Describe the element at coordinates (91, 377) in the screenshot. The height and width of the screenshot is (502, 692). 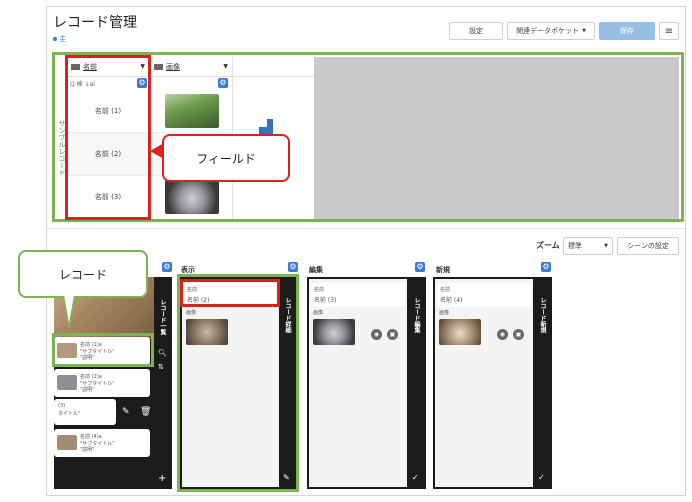
I see `item-title: 名前 (2)a` at that location.